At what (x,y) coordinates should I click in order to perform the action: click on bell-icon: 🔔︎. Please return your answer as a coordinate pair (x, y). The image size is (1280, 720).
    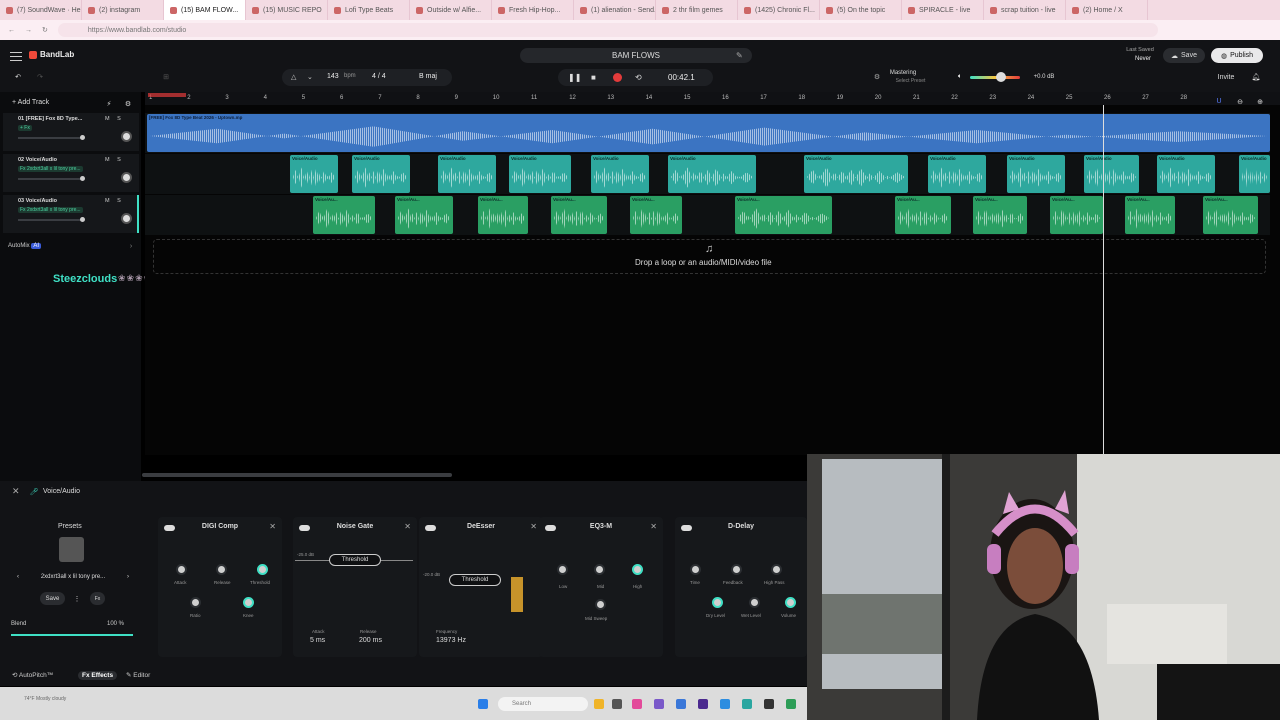
    Looking at the image, I should click on (1256, 77).